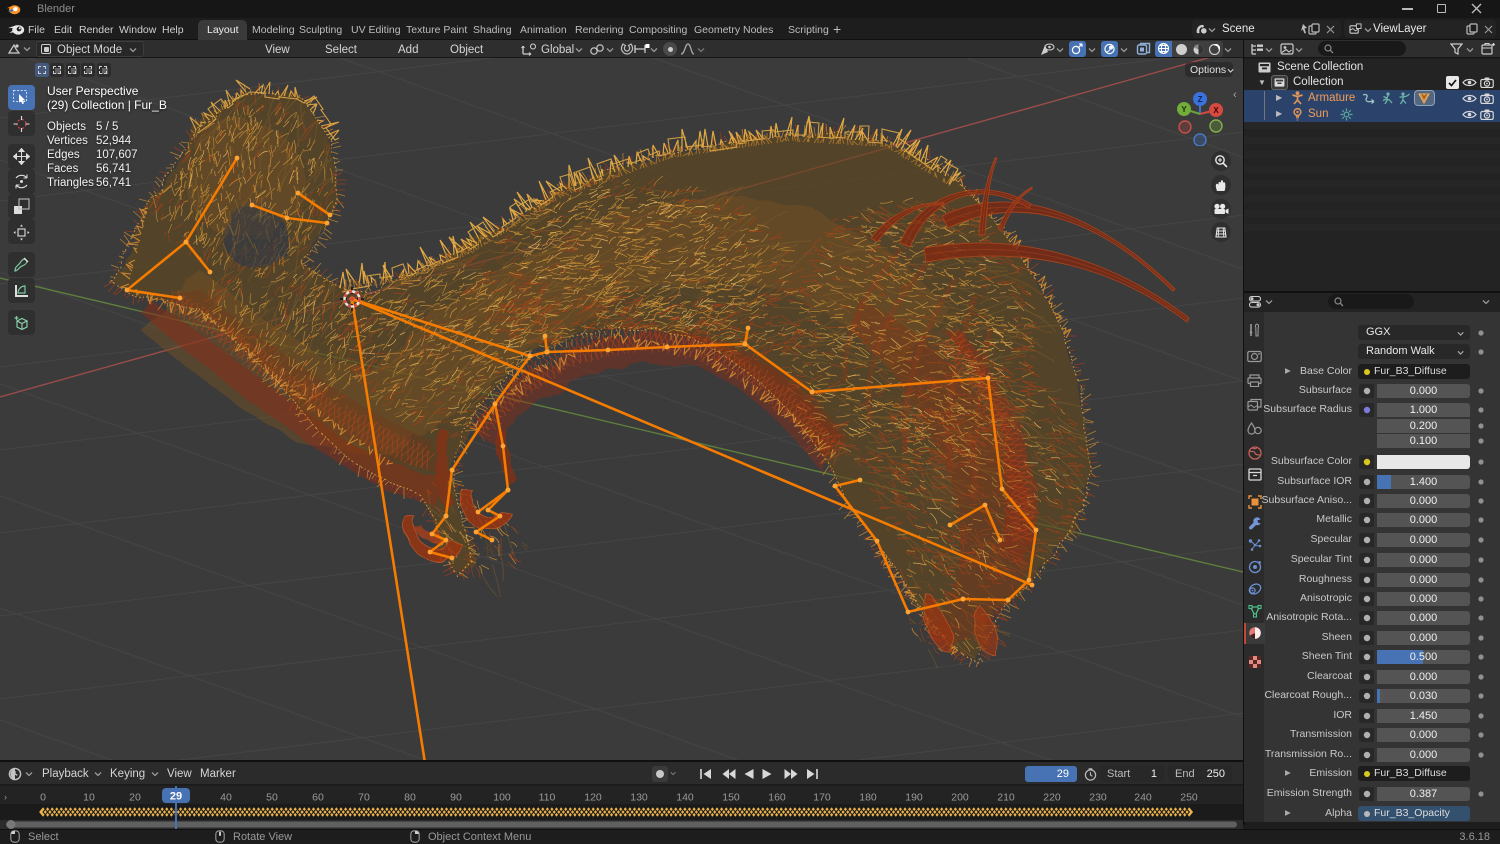 This screenshot has width=1500, height=844. Describe the element at coordinates (1052, 798) in the screenshot. I see `svg-text: 220` at that location.